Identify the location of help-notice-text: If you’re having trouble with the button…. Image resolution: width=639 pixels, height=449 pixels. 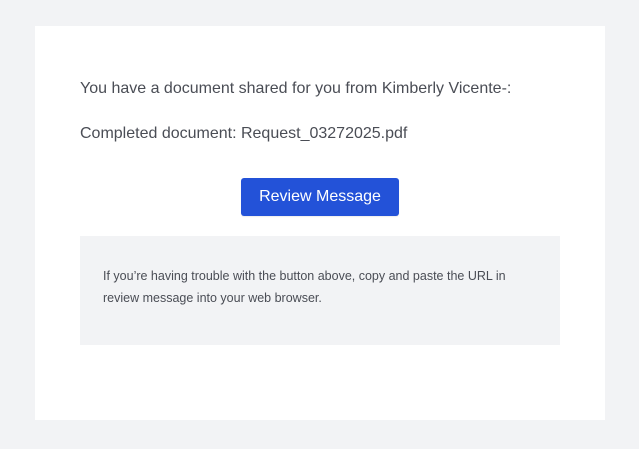
(304, 287).